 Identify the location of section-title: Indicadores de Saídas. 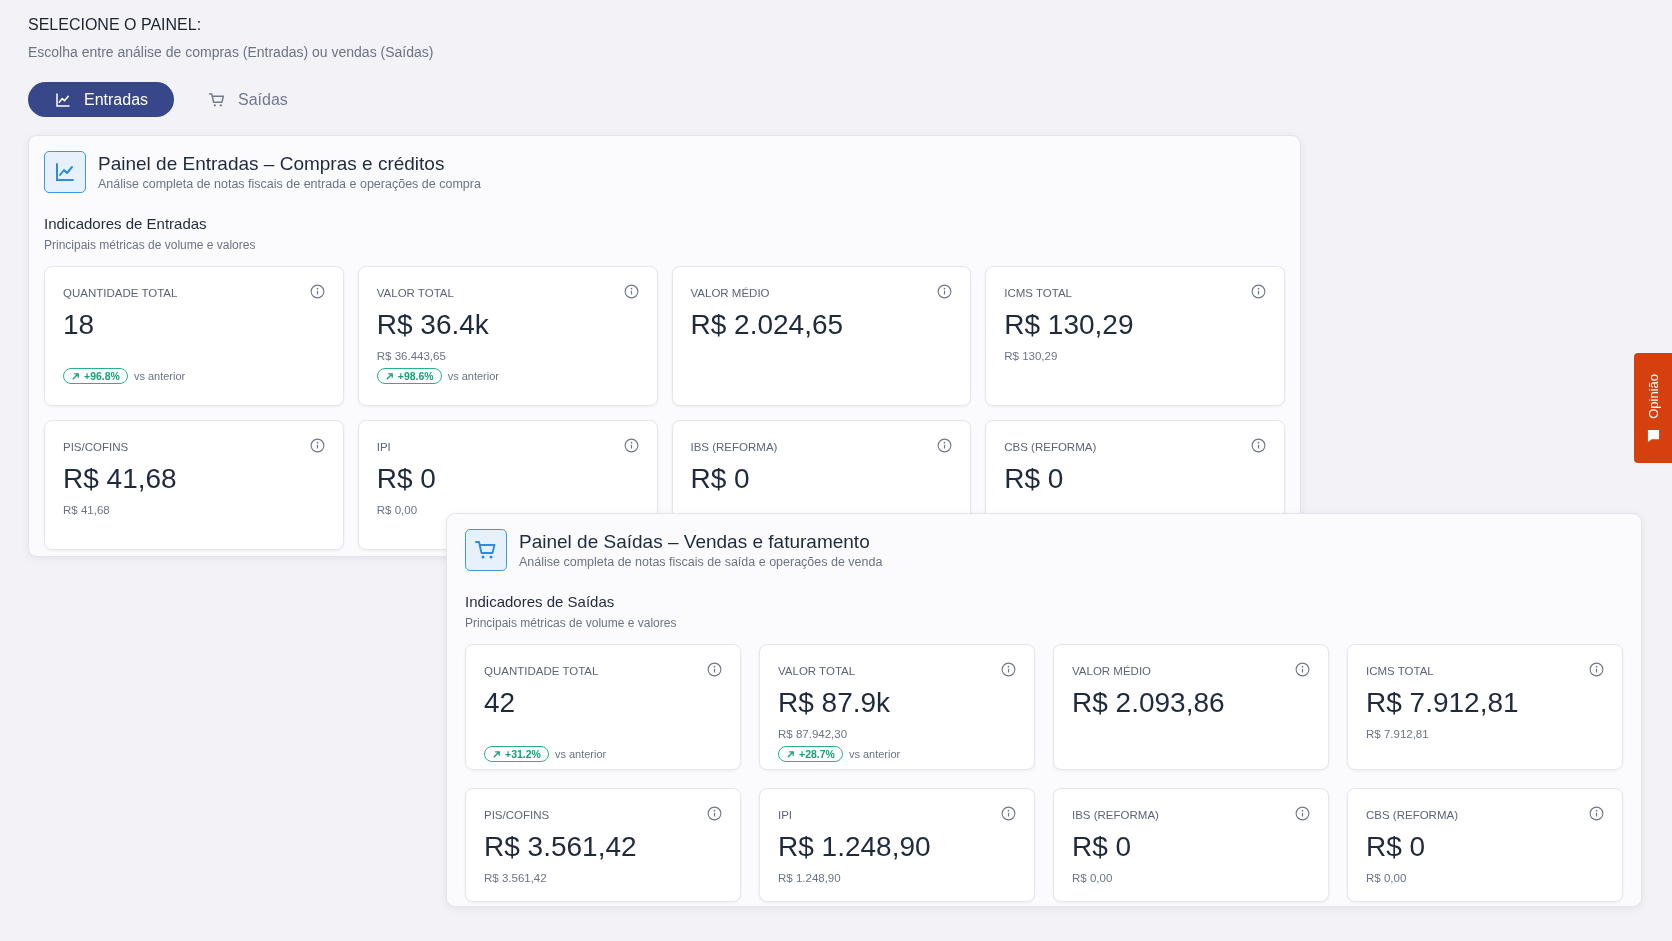
(540, 601).